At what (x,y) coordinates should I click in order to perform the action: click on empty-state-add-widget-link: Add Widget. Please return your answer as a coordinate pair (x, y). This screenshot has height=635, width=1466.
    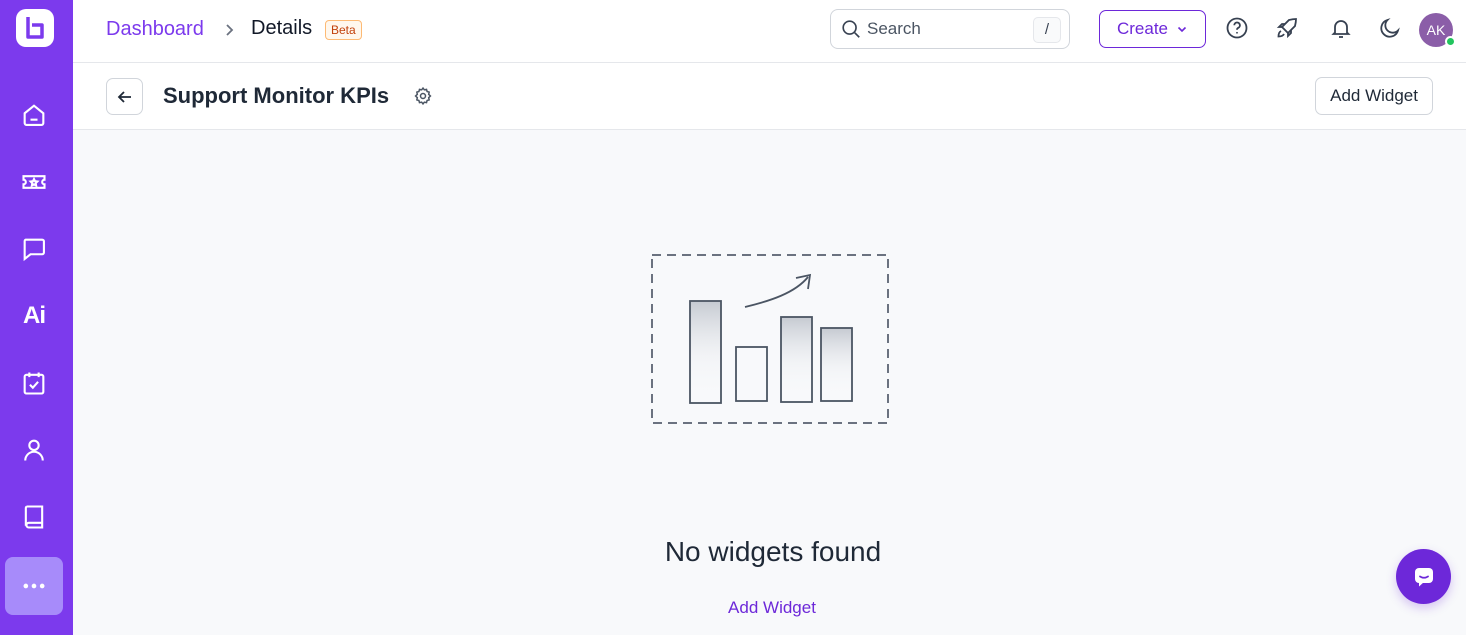
    Looking at the image, I should click on (772, 608).